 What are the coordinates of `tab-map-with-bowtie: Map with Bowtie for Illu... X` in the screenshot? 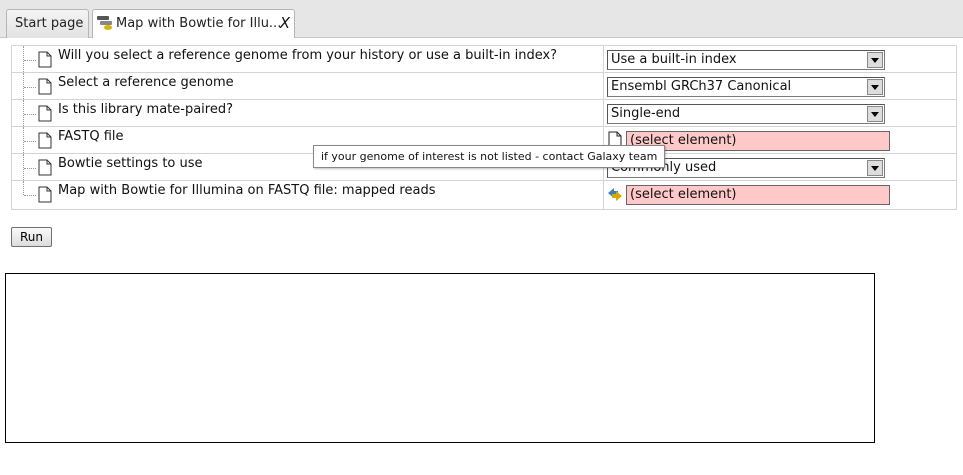 It's located at (193, 24).